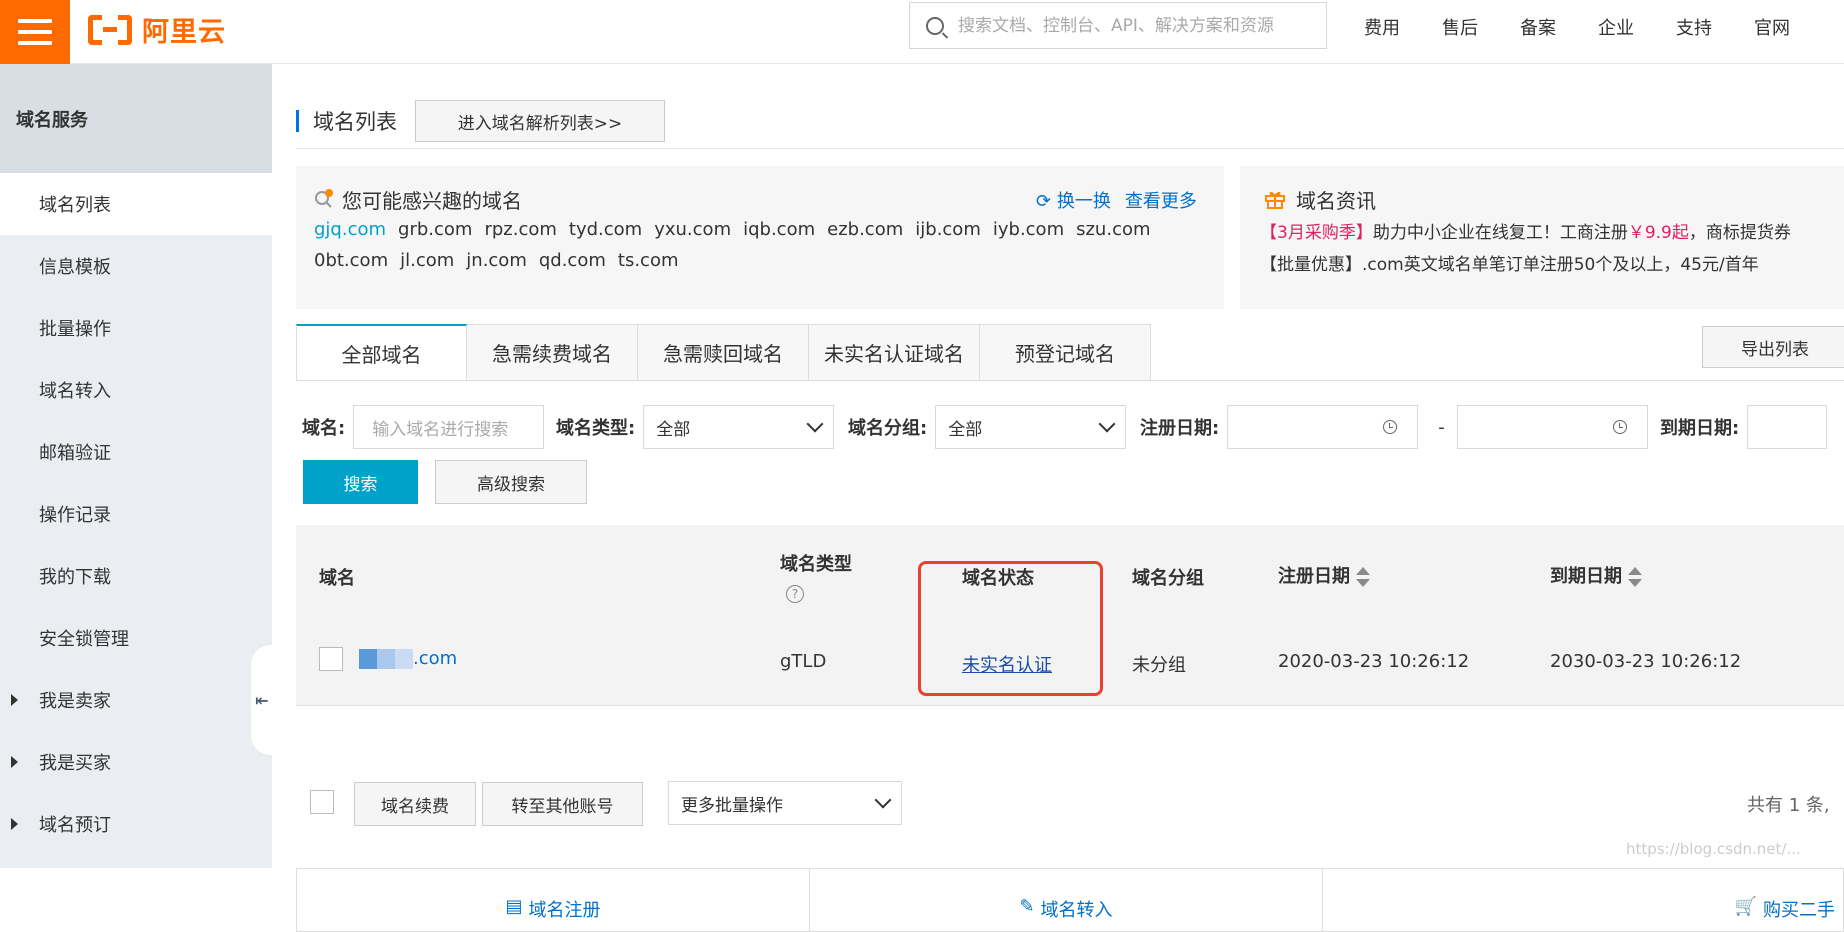  Describe the element at coordinates (1441, 427) in the screenshot. I see `date-range-dash: -` at that location.